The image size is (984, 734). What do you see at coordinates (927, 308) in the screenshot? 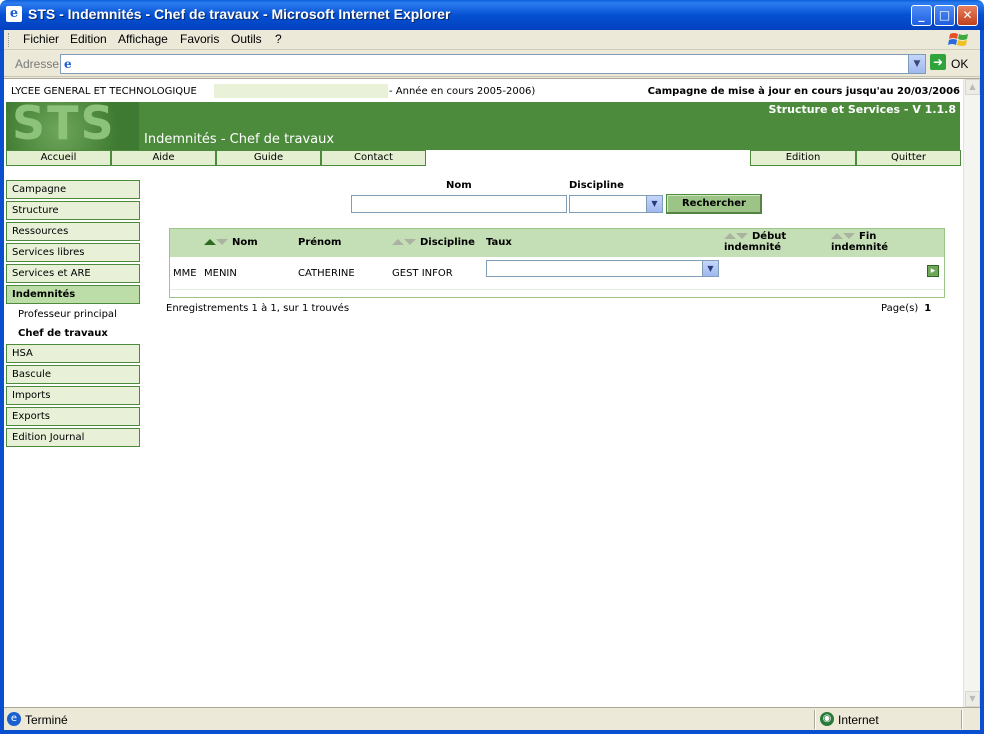
I see `page-link-1: 1` at bounding box center [927, 308].